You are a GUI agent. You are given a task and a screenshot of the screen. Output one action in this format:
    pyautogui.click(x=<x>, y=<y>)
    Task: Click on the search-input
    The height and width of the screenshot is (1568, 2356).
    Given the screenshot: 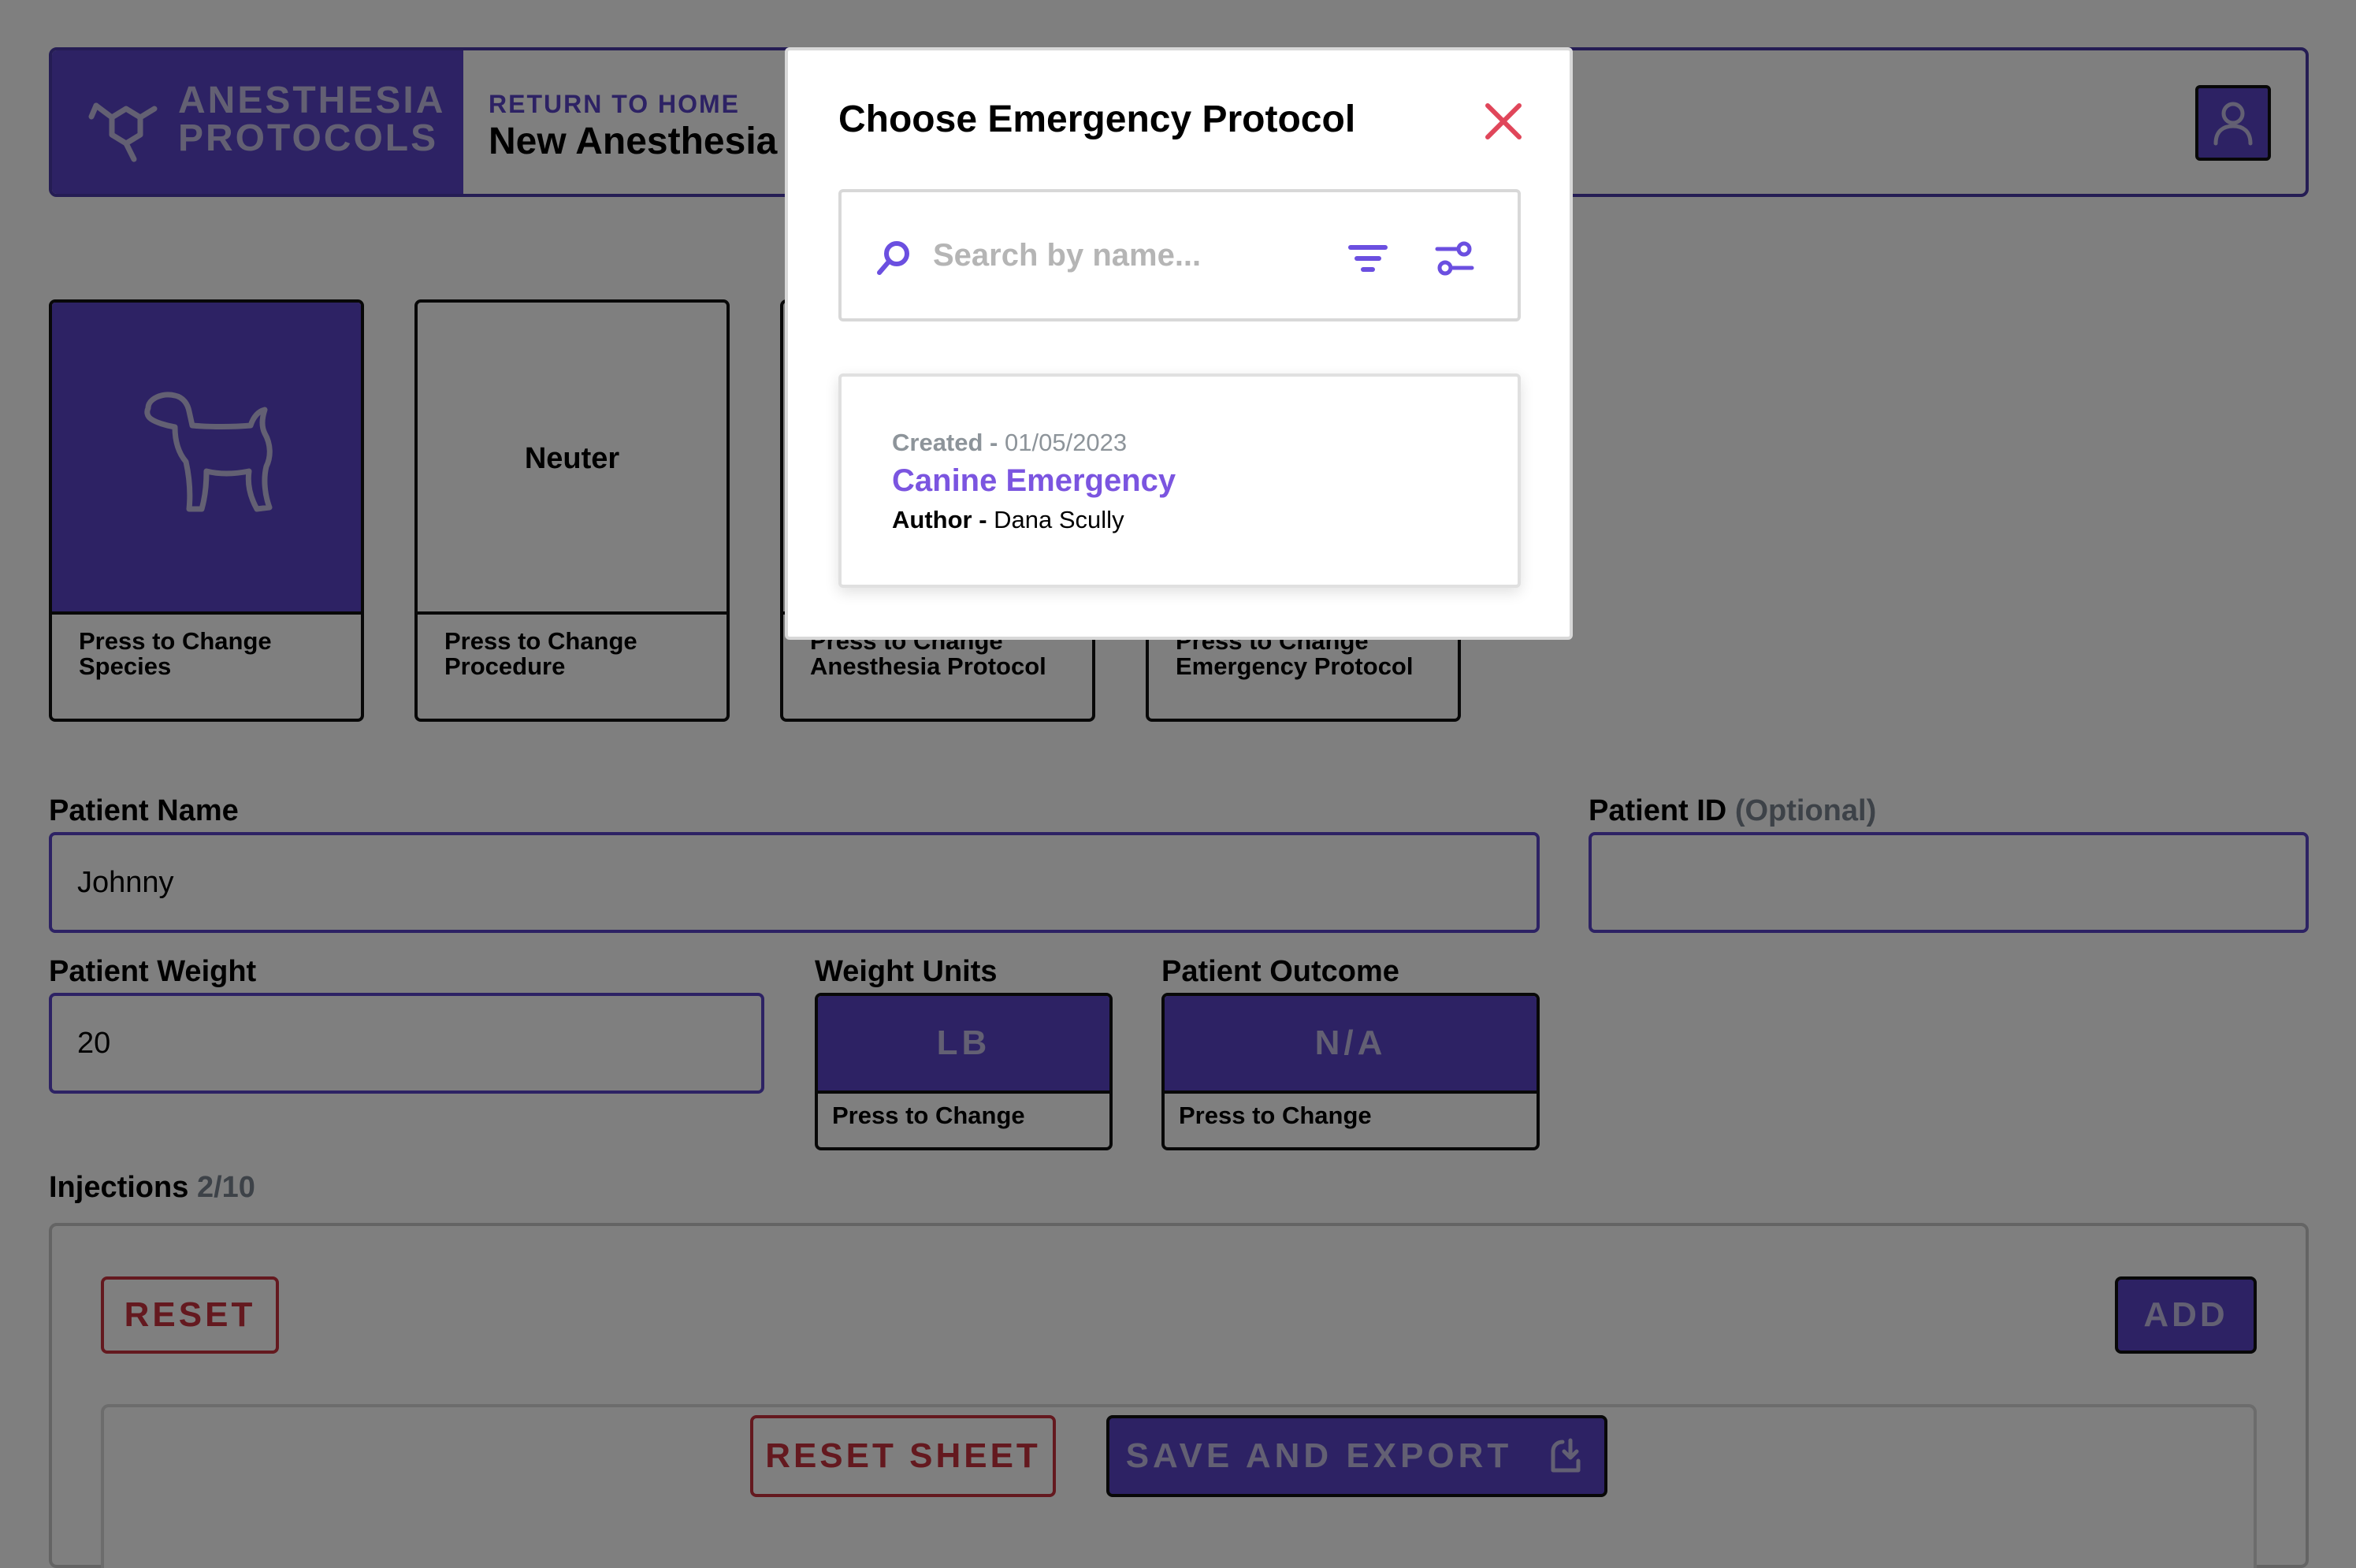 What is the action you would take?
    pyautogui.click(x=1138, y=255)
    